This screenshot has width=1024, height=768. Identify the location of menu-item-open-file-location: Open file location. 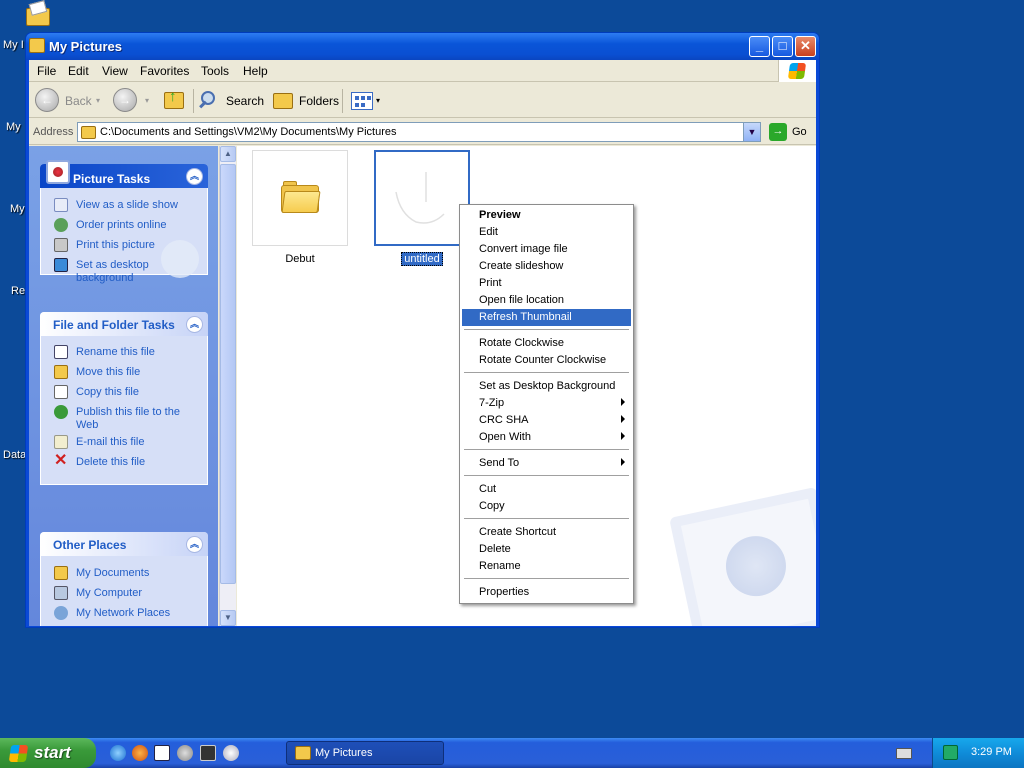
(546, 300).